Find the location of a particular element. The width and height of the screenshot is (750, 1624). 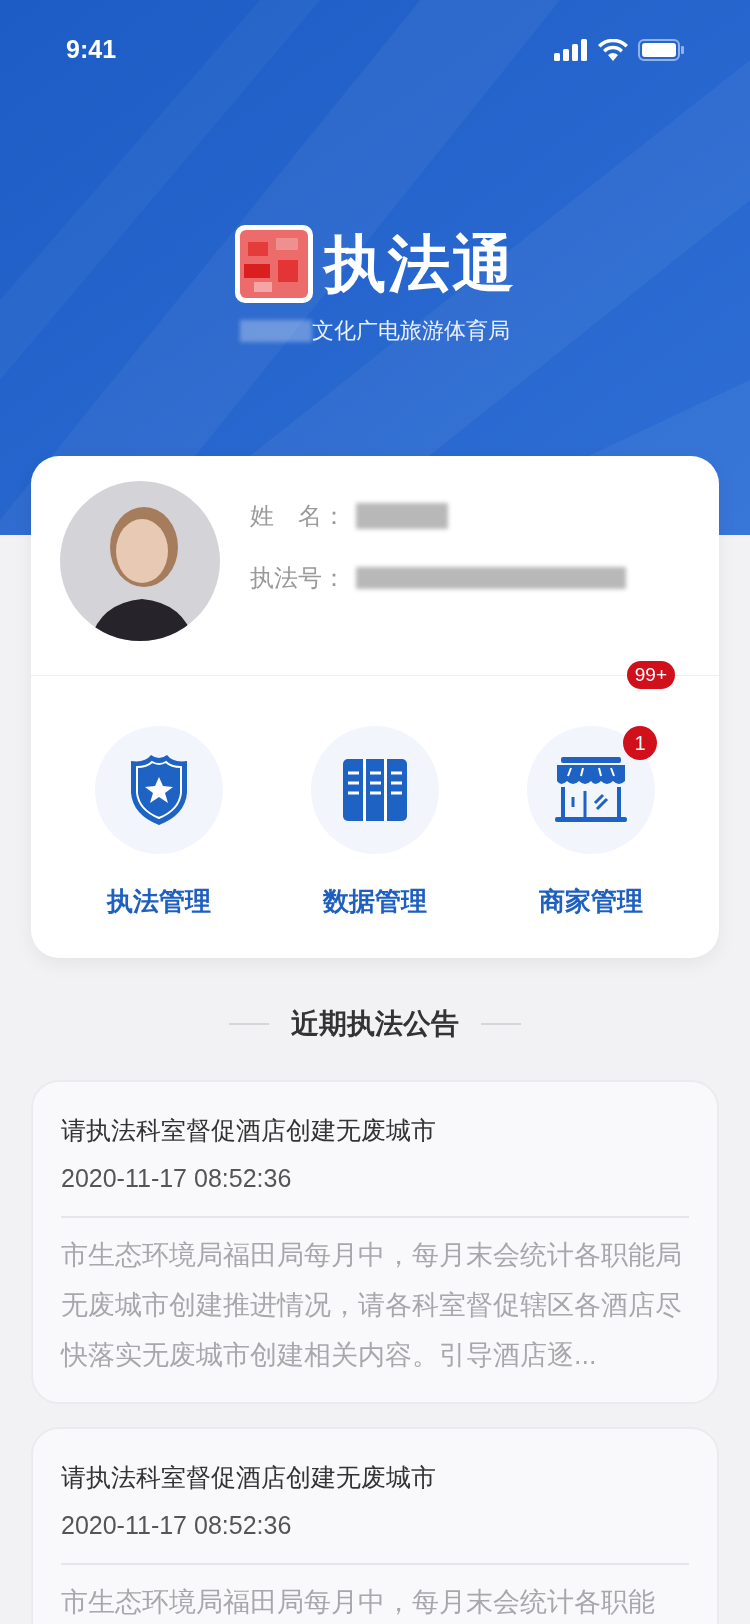

status-time: 9:41 is located at coordinates (91, 50).